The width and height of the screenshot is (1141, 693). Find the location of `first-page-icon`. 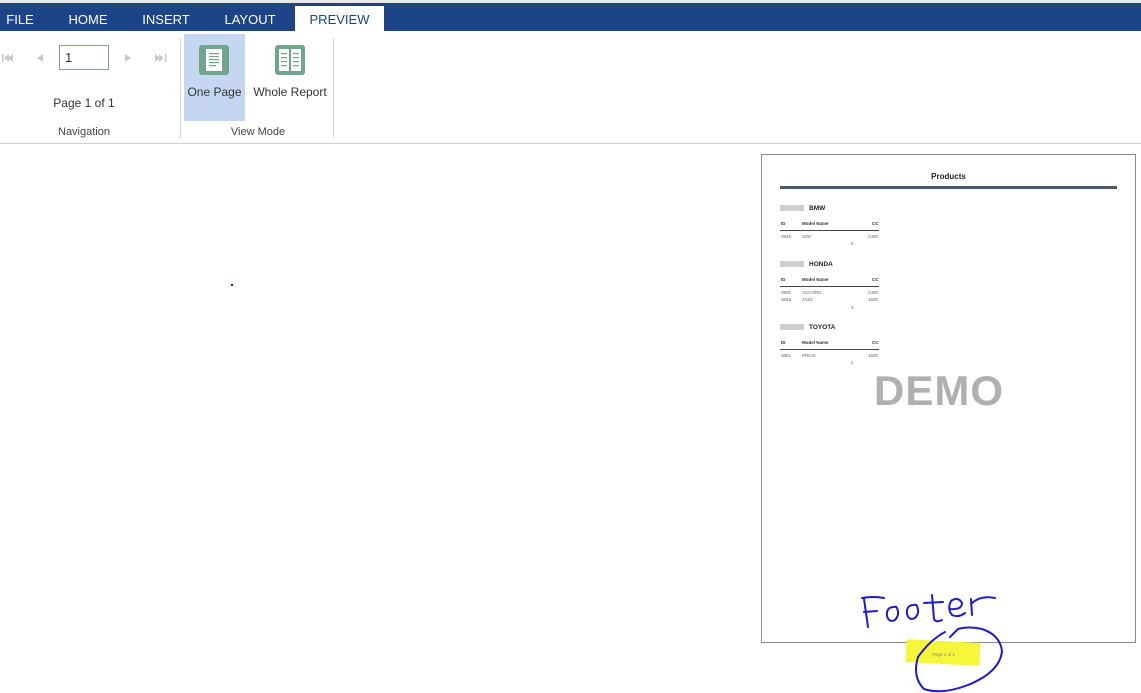

first-page-icon is located at coordinates (7, 58).